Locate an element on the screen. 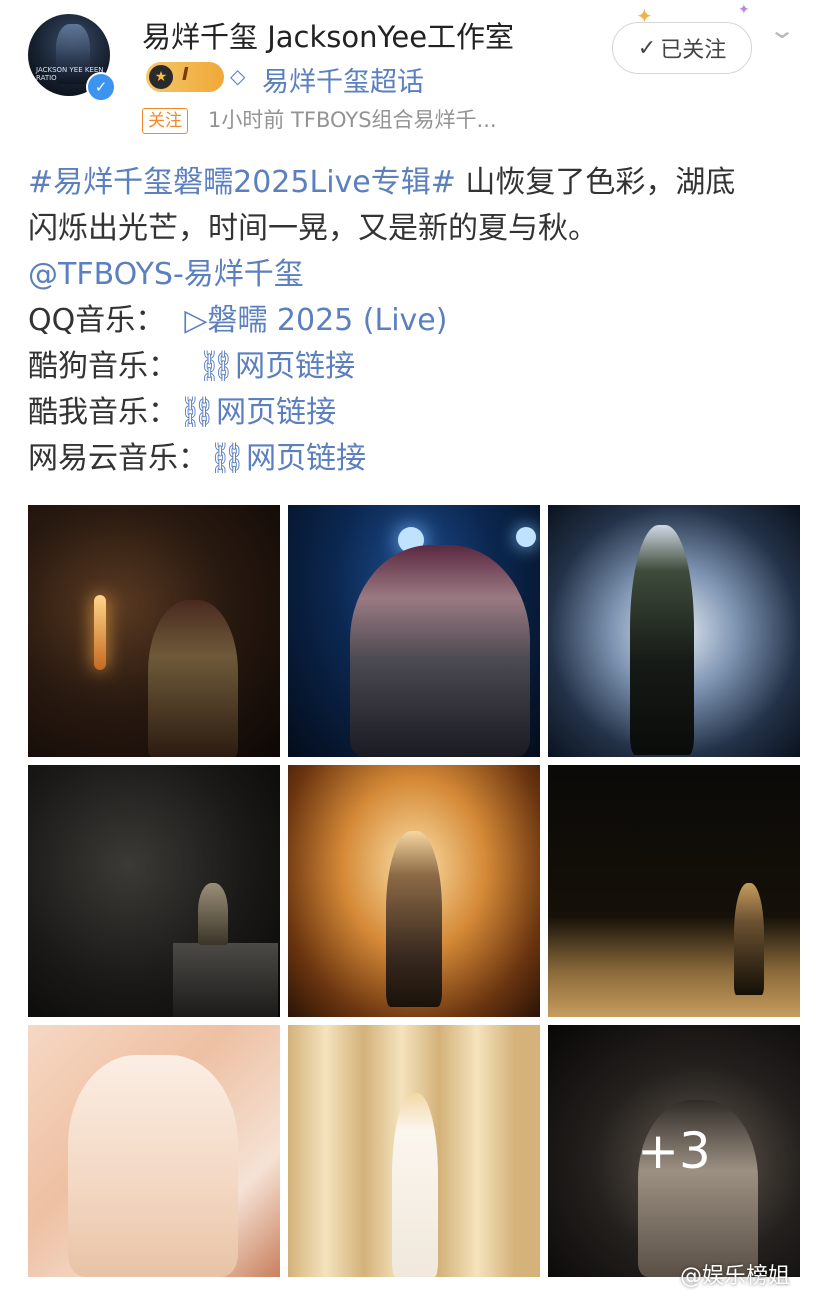 The height and width of the screenshot is (1293, 828). check-icon: ✓ is located at coordinates (647, 48).